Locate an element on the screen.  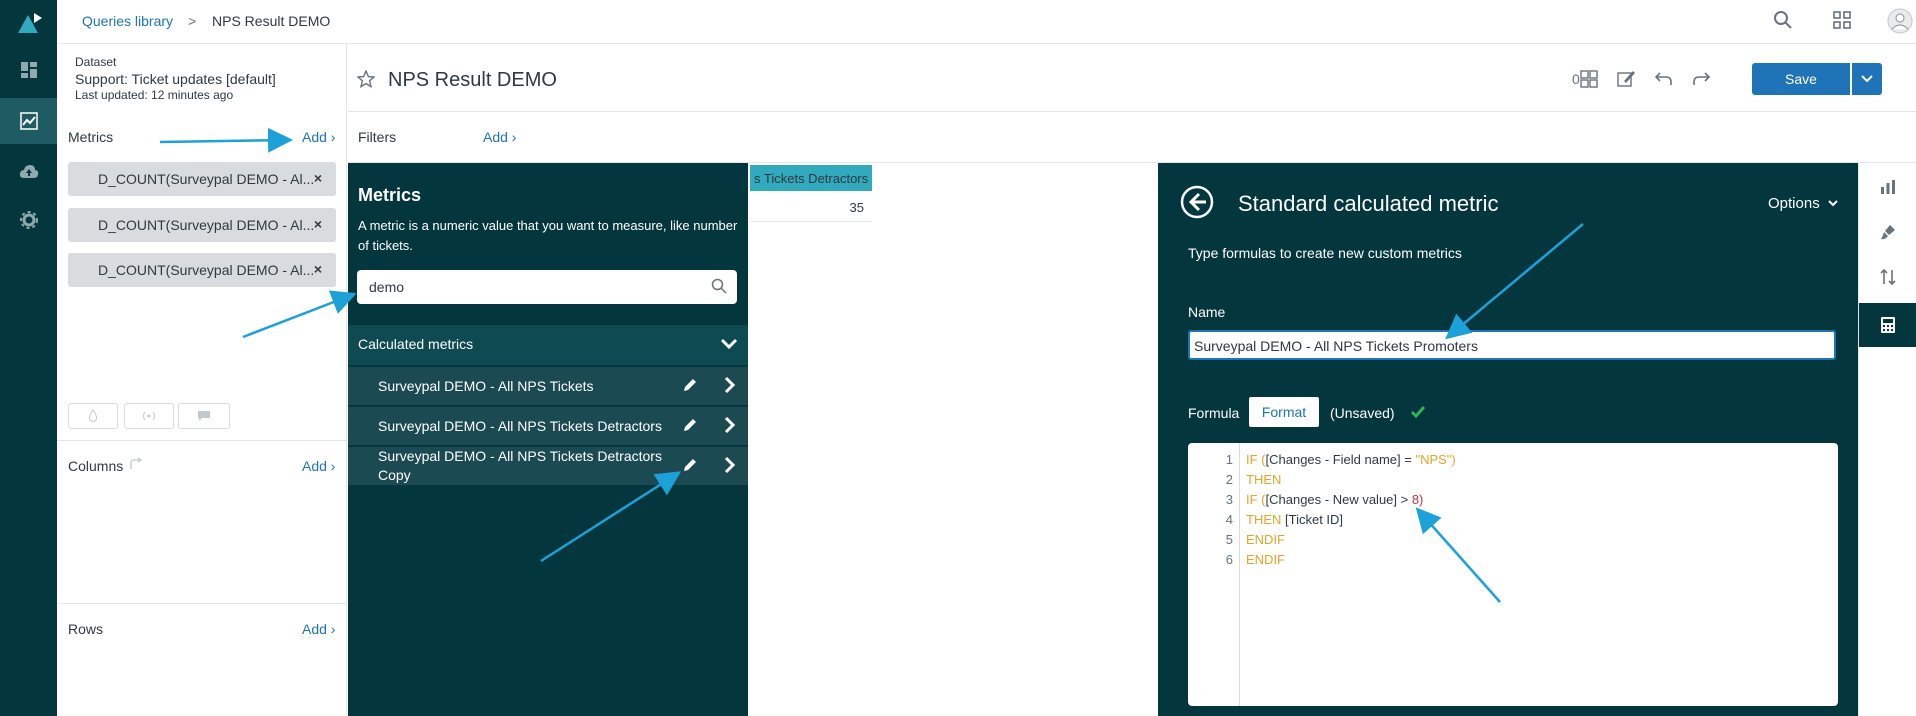
signal-icon is located at coordinates (149, 416).